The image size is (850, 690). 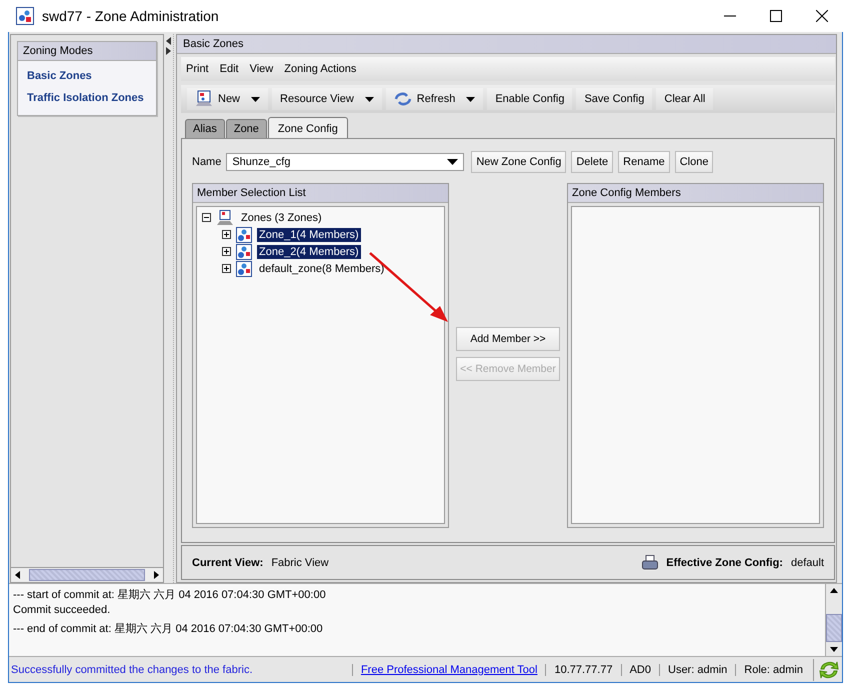 What do you see at coordinates (170, 595) in the screenshot?
I see `log-line: --- start of commit at: 星期六 六月 04 2016 07:04:30 GMT+00:00` at bounding box center [170, 595].